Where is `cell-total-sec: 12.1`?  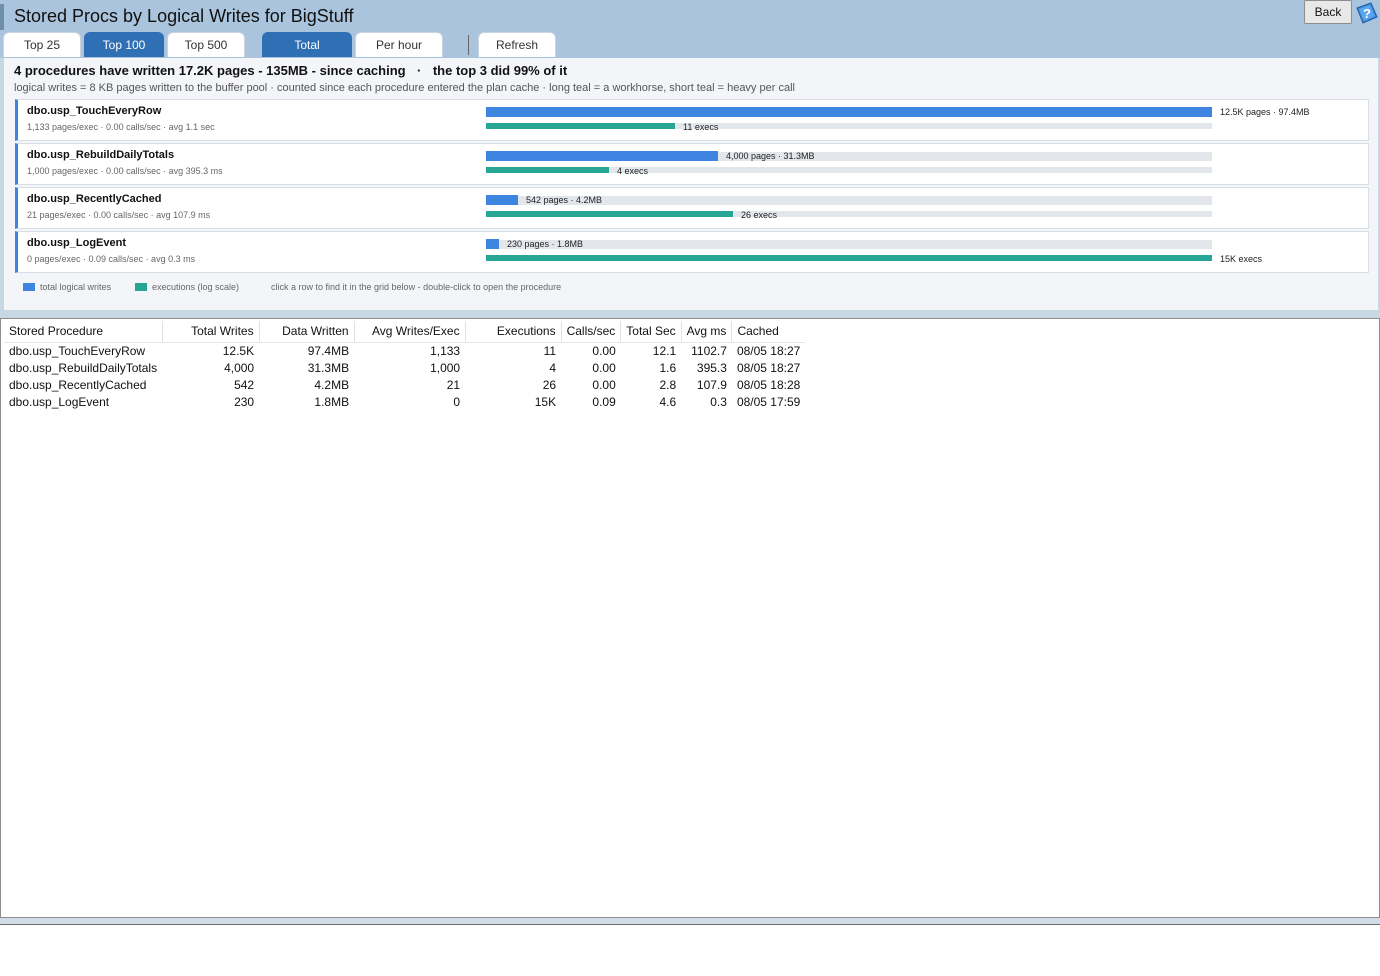 cell-total-sec: 12.1 is located at coordinates (664, 350).